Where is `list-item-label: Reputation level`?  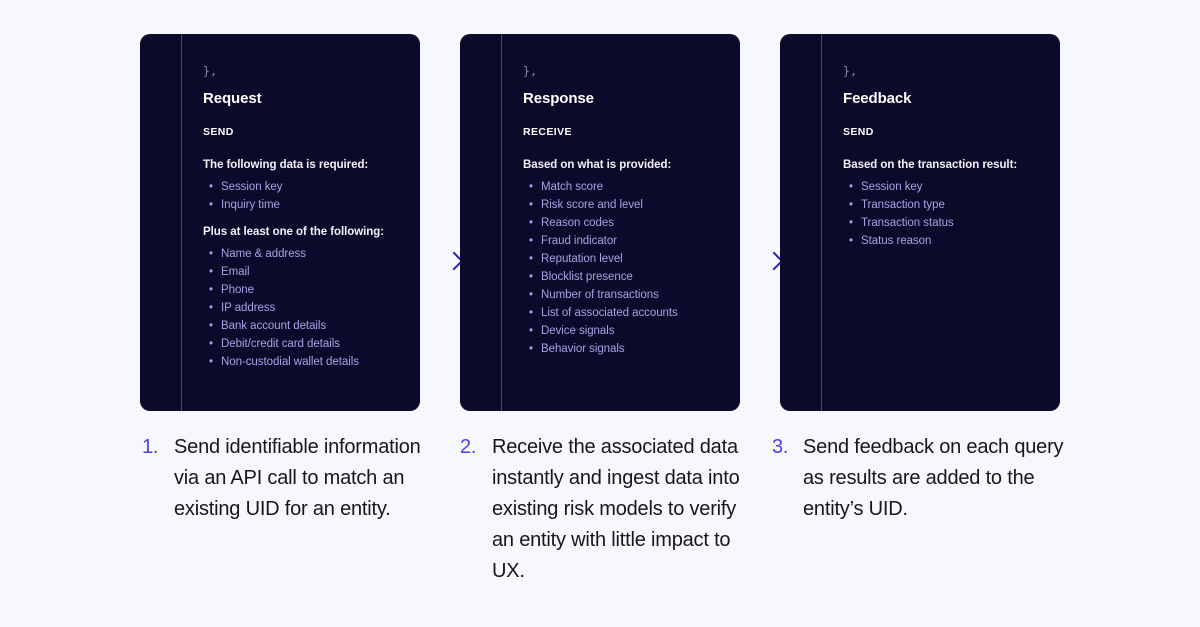 list-item-label: Reputation level is located at coordinates (582, 259).